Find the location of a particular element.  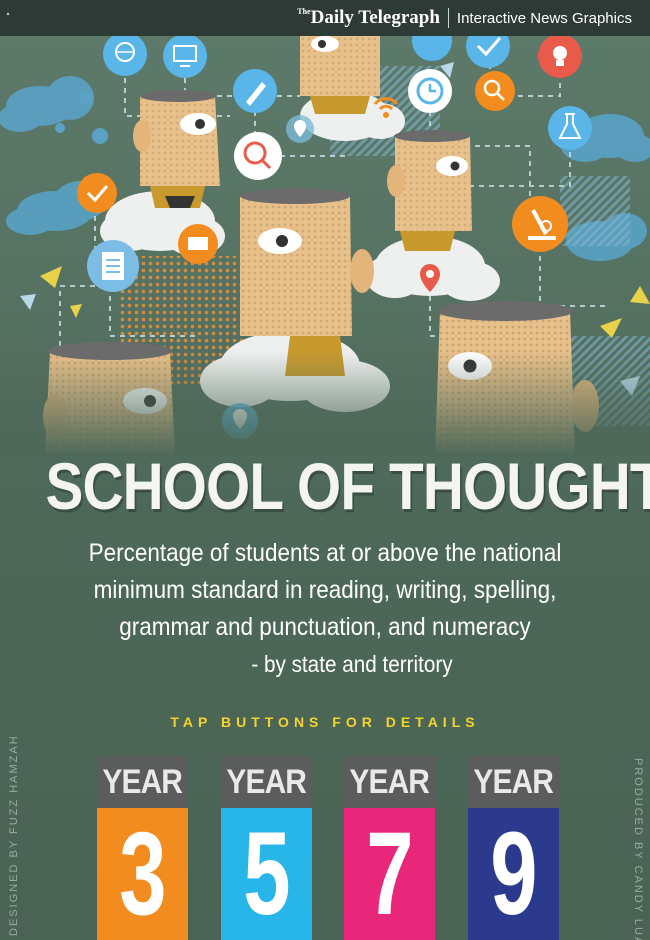

year-3-button: YEAR 3 is located at coordinates (142, 848).